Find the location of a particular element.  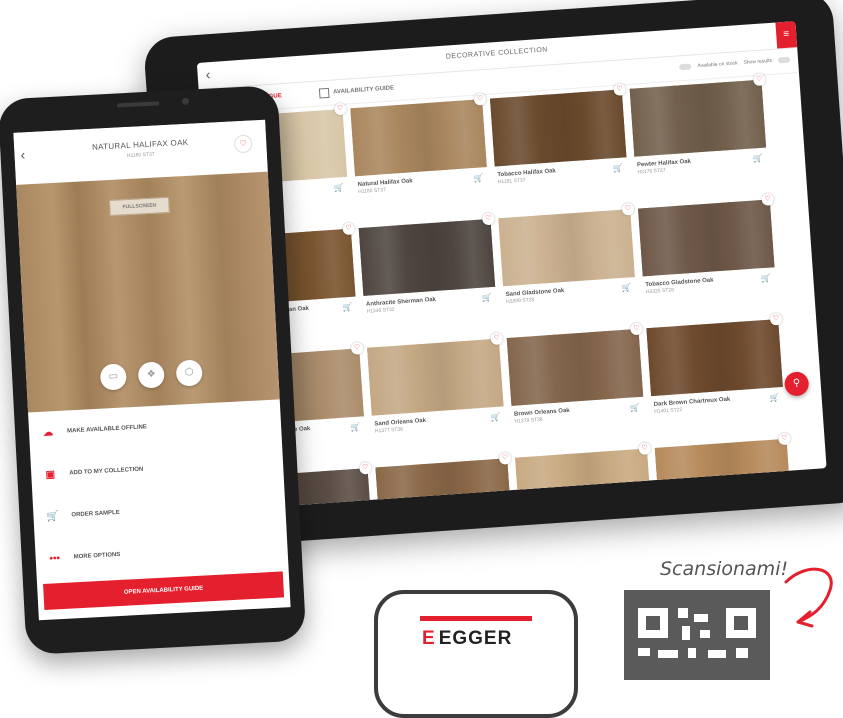

decor-card: ♡ Anthracite Sherman Oak H1346 ST32 🛒 is located at coordinates (428, 276).